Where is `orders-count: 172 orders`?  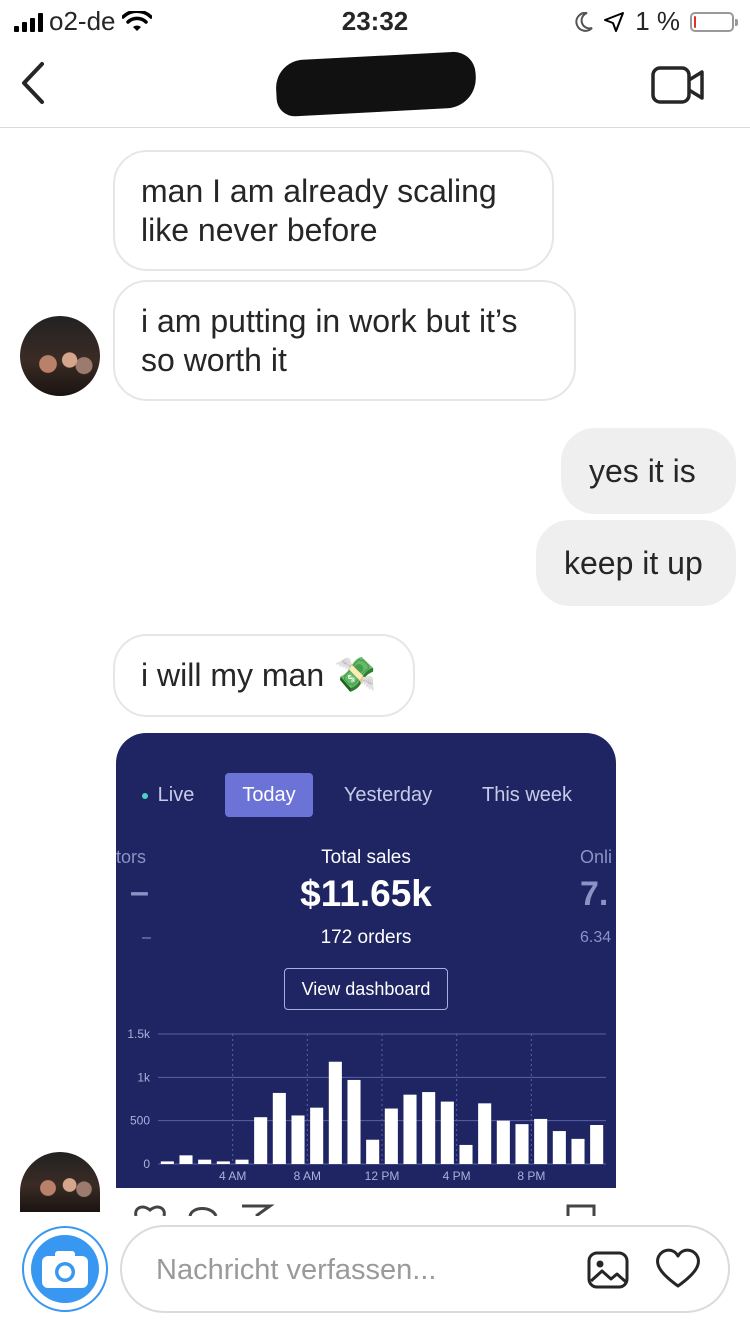 orders-count: 172 orders is located at coordinates (366, 937).